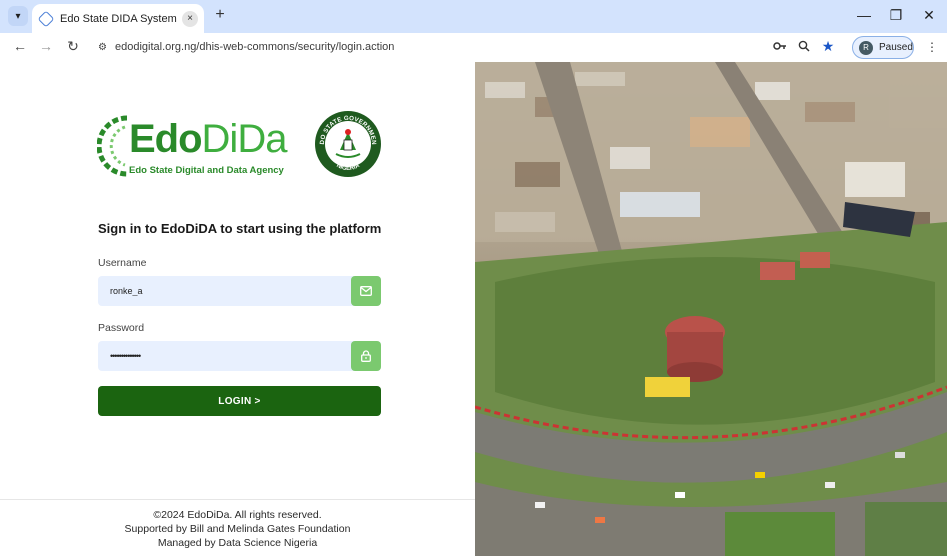 Image resolution: width=947 pixels, height=556 pixels. I want to click on kebab-menu-icon: ⋮, so click(932, 47).